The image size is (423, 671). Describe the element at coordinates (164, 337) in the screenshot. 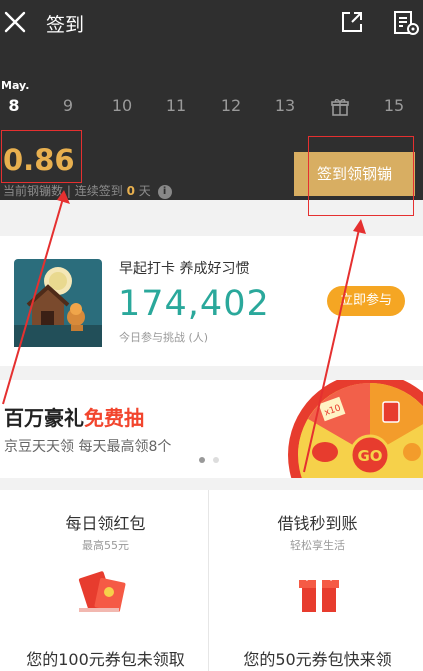

I see `participant-label: 今日参与挑战 (人)` at that location.